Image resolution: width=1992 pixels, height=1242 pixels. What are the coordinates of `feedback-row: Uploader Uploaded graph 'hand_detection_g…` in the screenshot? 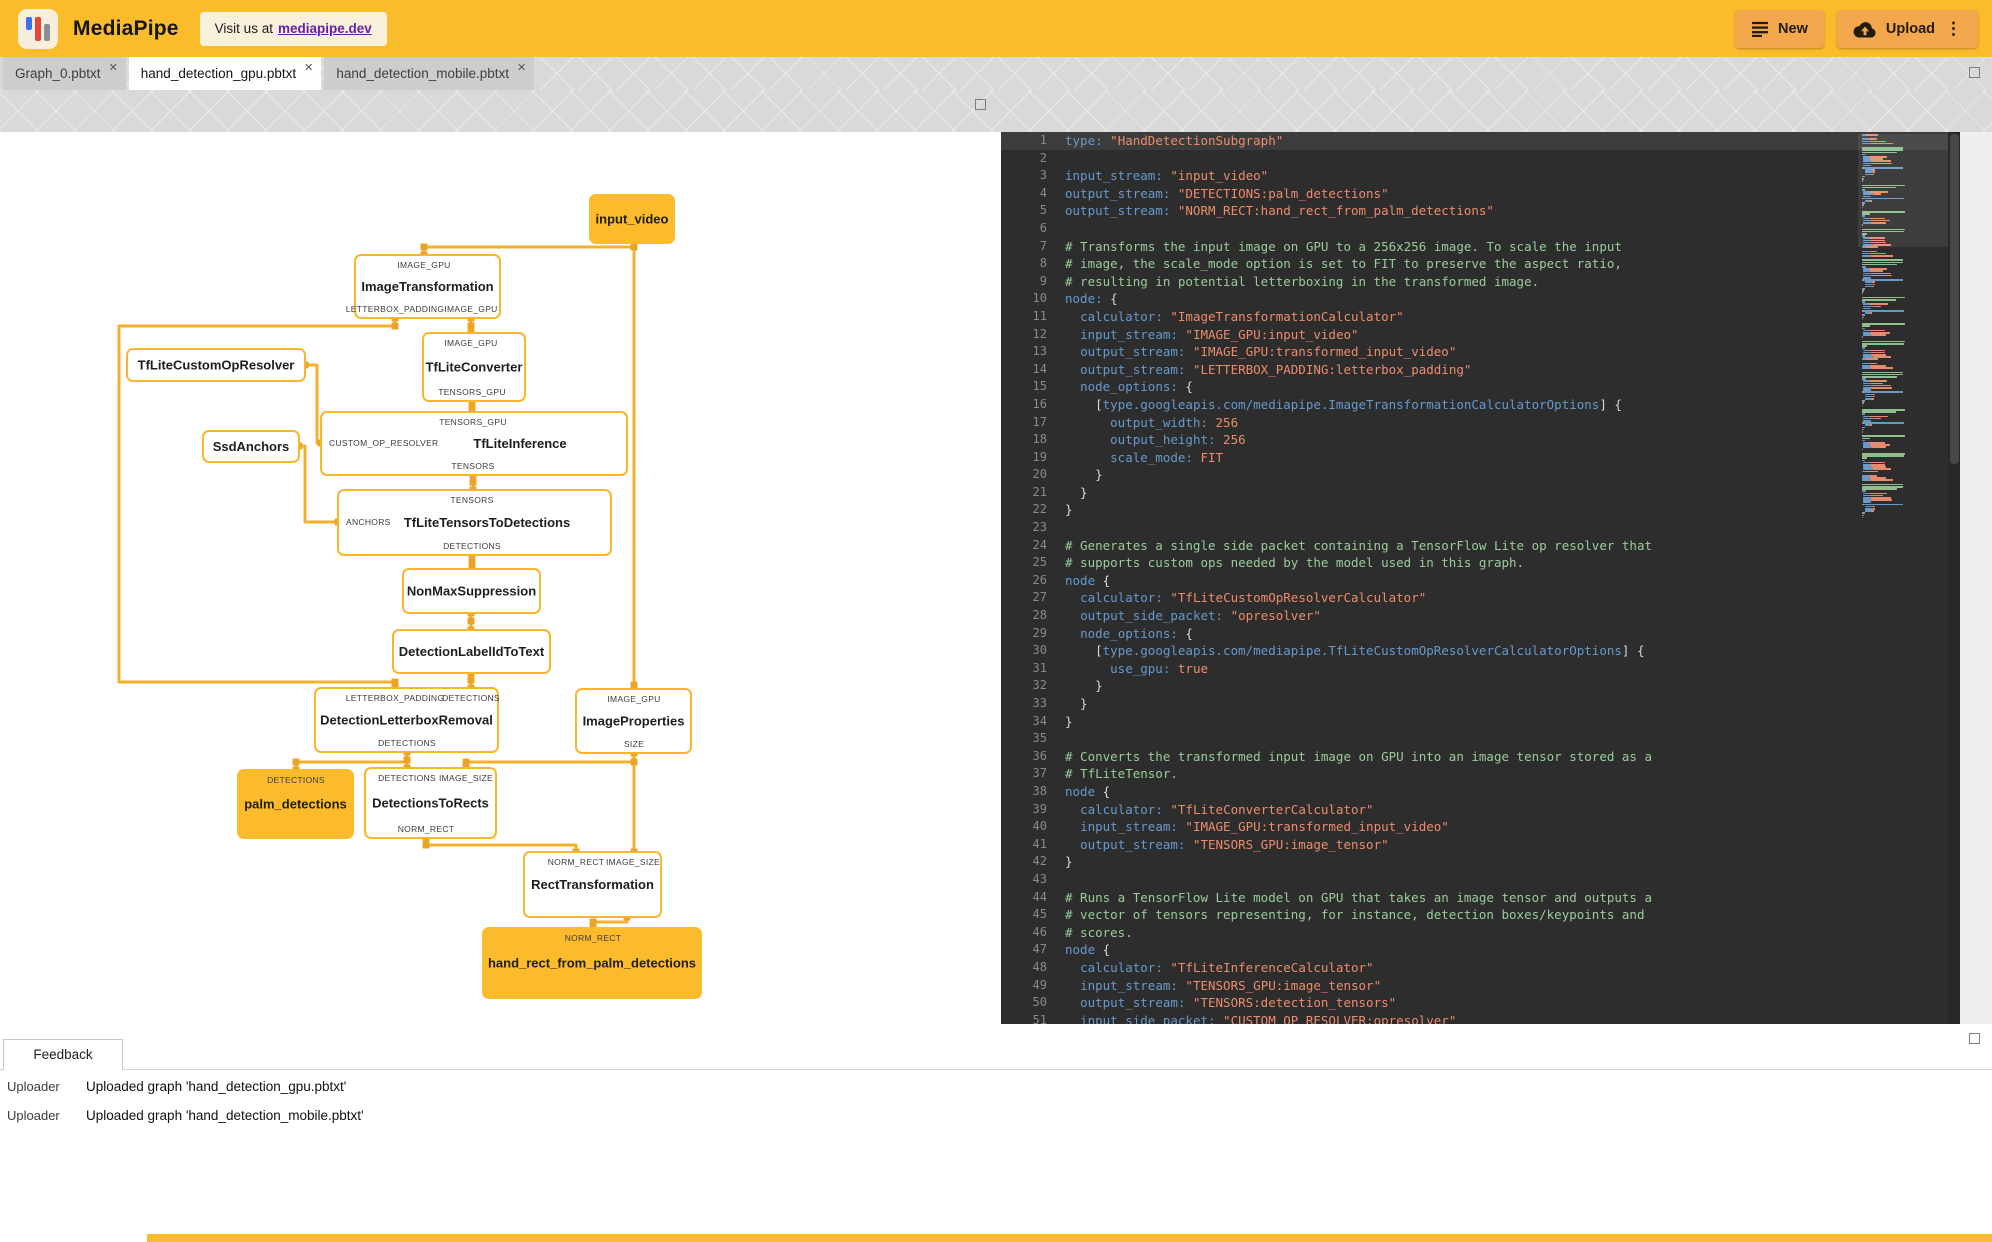 It's located at (700, 1086).